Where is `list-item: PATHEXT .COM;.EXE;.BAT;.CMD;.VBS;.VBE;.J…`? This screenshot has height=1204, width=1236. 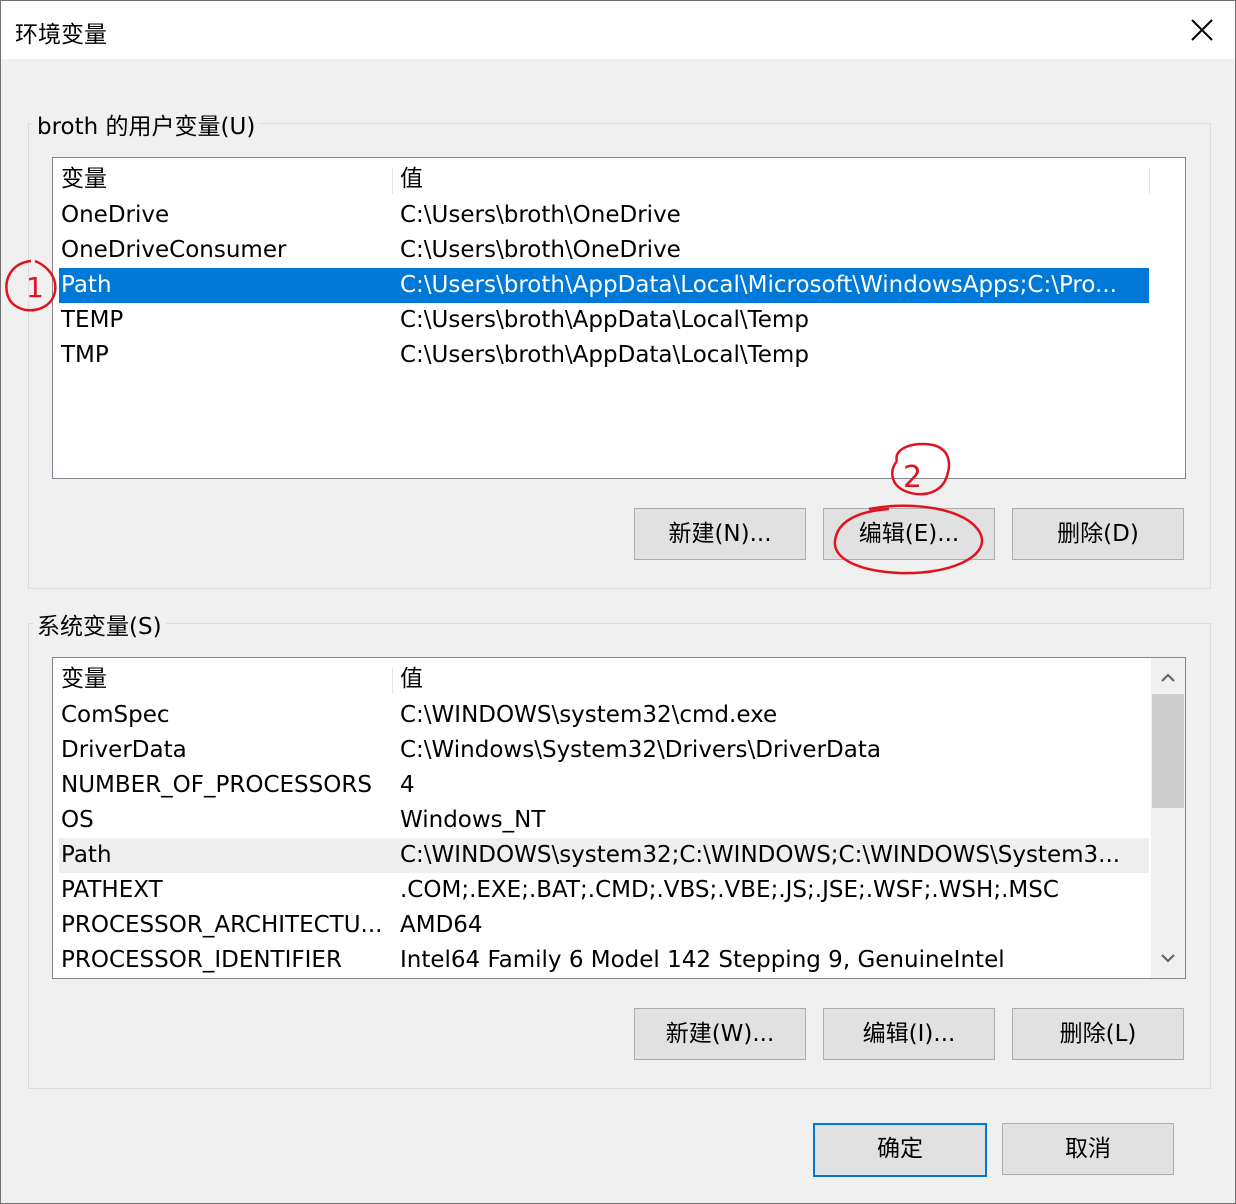 list-item: PATHEXT .COM;.EXE;.BAT;.CMD;.VBS;.VBE;.J… is located at coordinates (604, 890).